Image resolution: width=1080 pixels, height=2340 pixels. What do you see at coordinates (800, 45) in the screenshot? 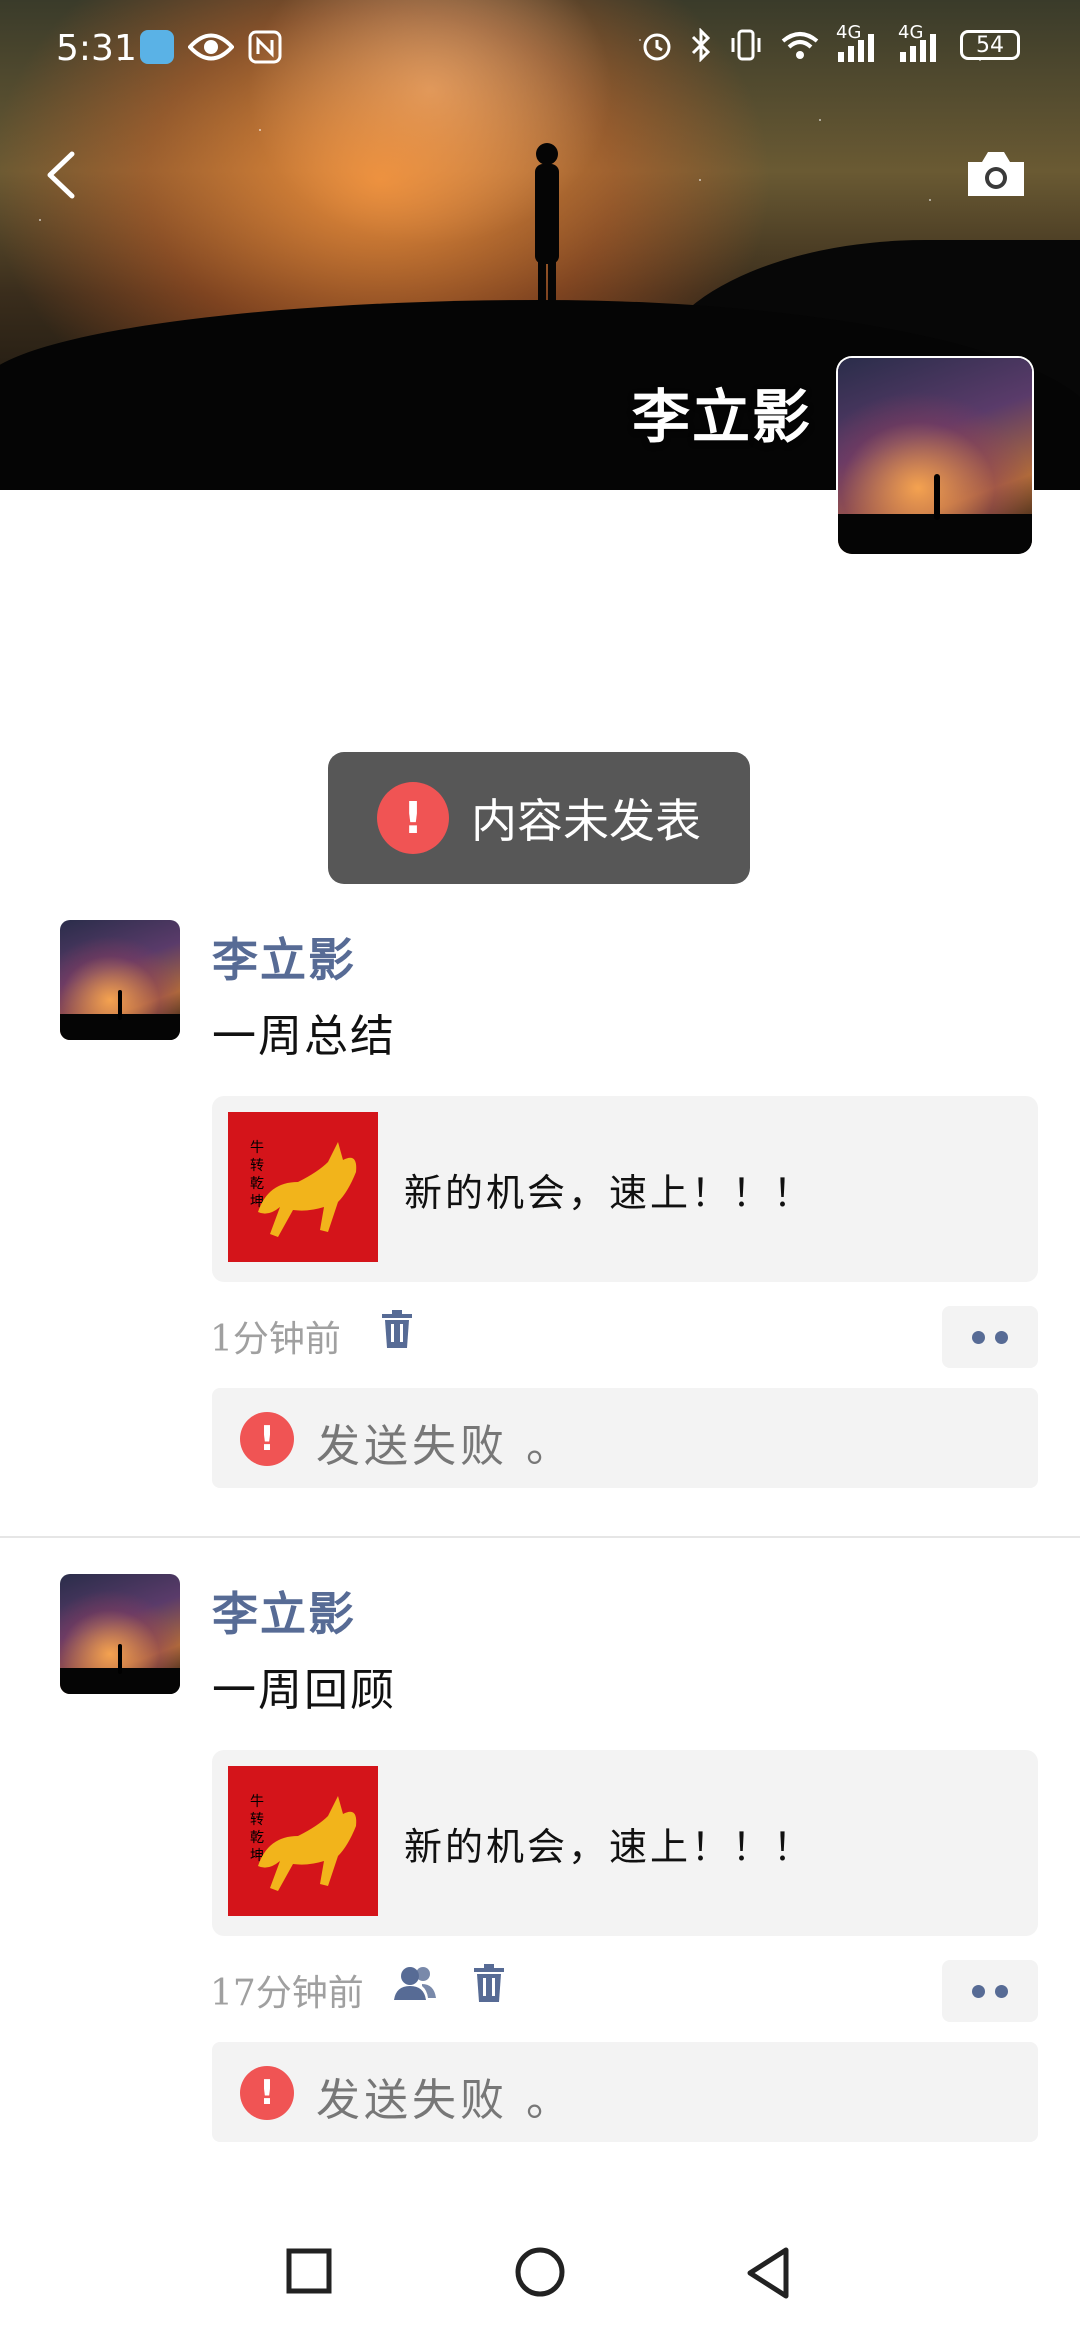
I see `wifi-icon` at bounding box center [800, 45].